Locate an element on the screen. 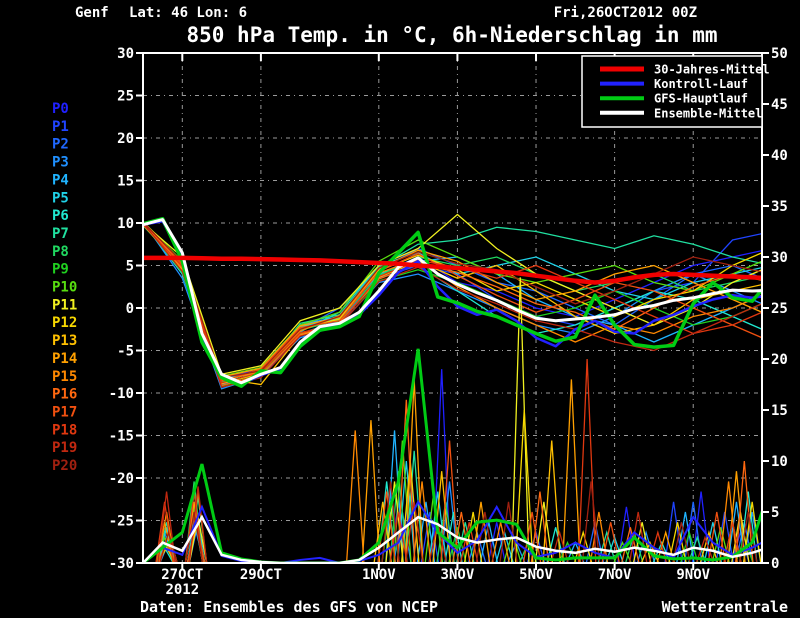 This screenshot has width=800, height=618. member-id-label-P17: P17 is located at coordinates (64, 412).